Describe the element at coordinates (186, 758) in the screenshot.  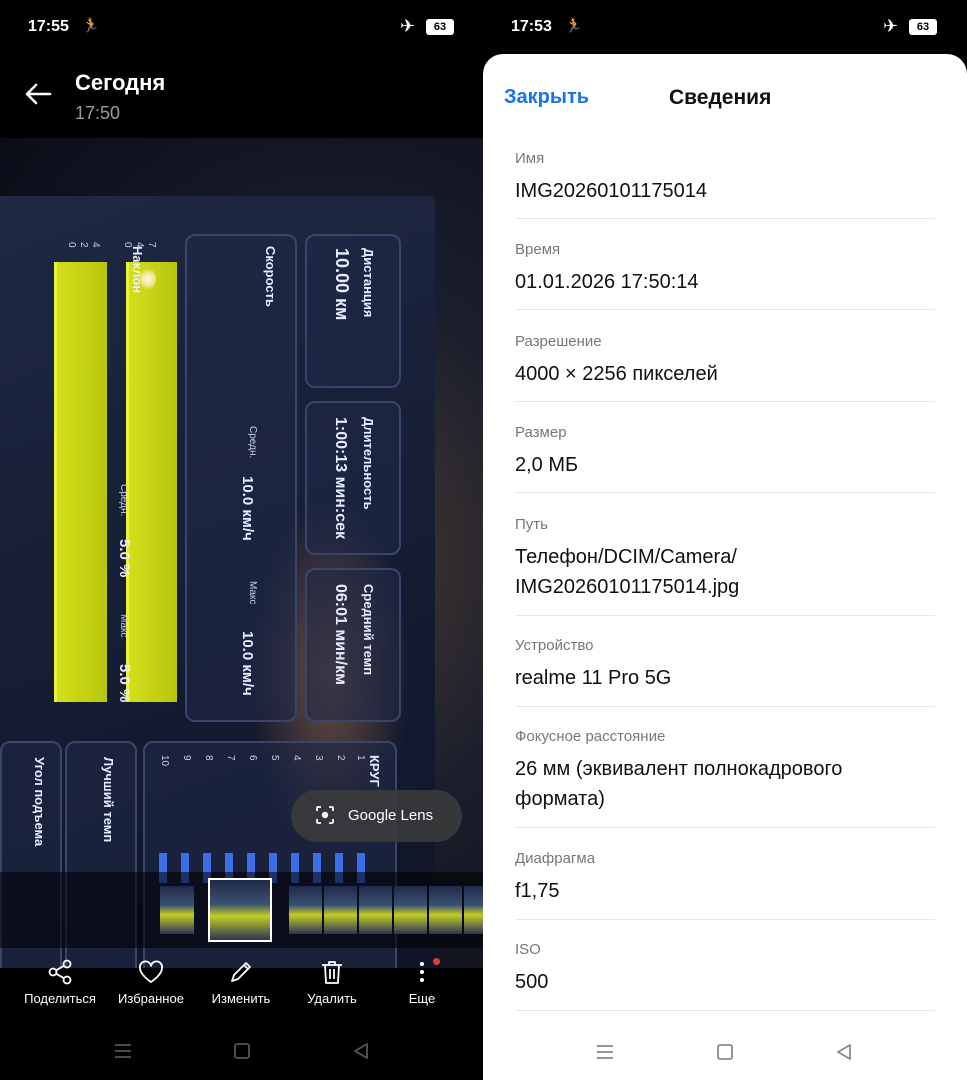
I see `lap-number: 9` at that location.